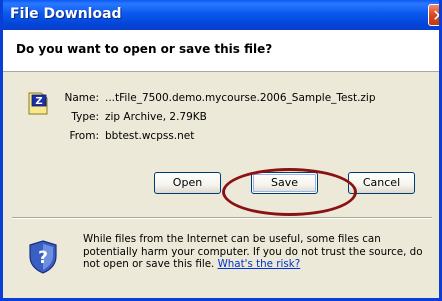 Image resolution: width=442 pixels, height=301 pixels. I want to click on type-label: Type:, so click(85, 117).